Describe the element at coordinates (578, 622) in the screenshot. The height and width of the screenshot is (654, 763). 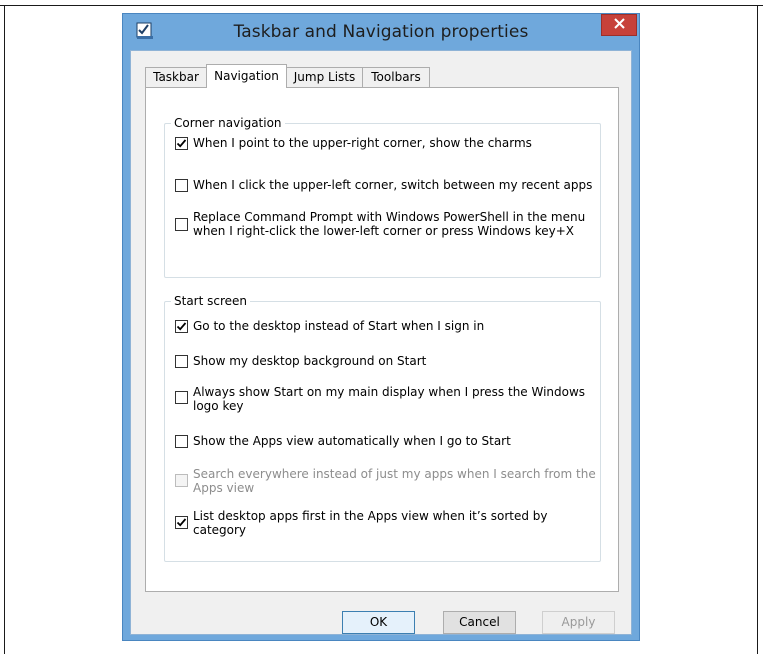
I see `apply-button: Apply` at that location.